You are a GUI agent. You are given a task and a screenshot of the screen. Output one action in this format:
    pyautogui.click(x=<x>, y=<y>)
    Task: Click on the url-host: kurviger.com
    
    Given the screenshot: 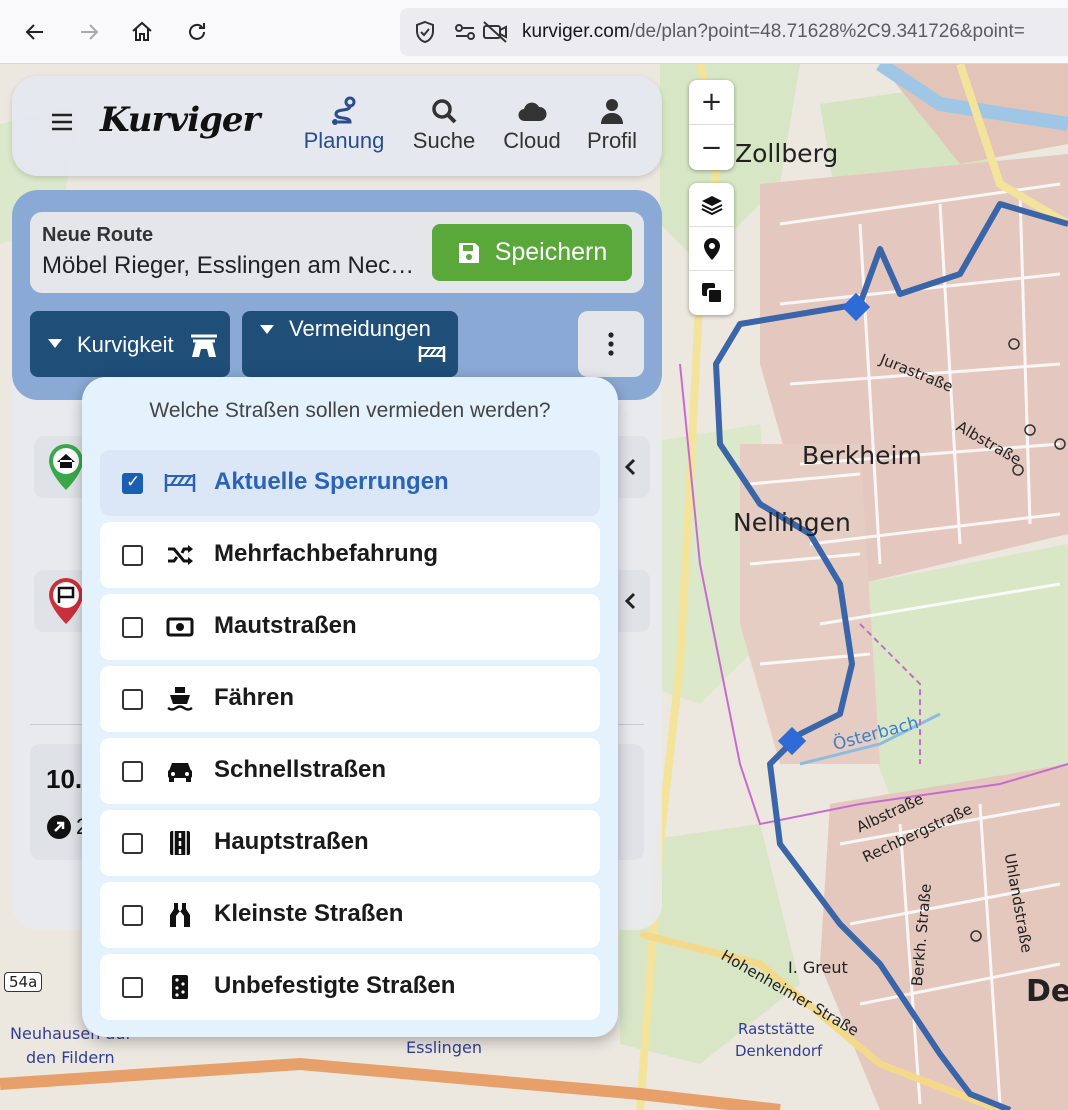 What is the action you would take?
    pyautogui.click(x=576, y=31)
    